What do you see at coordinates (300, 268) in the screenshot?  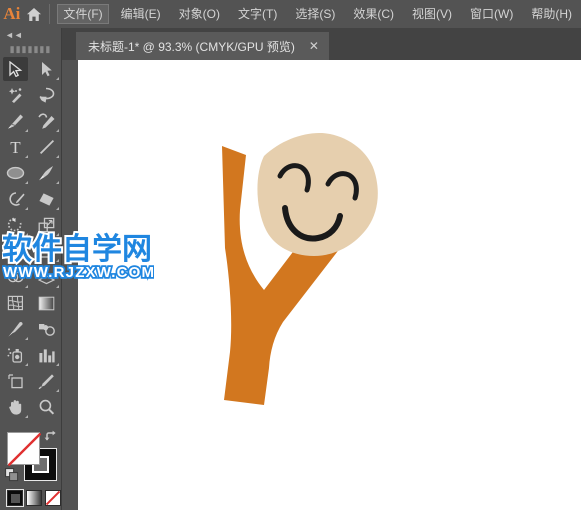 I see `artwork-smiling-branch` at bounding box center [300, 268].